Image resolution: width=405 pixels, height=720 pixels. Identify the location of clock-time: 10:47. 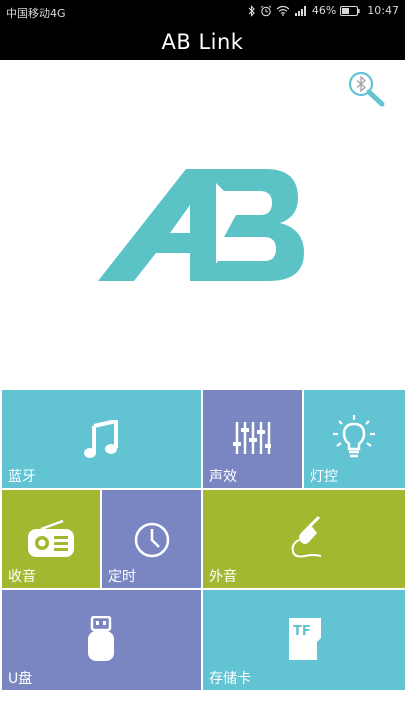
(383, 10).